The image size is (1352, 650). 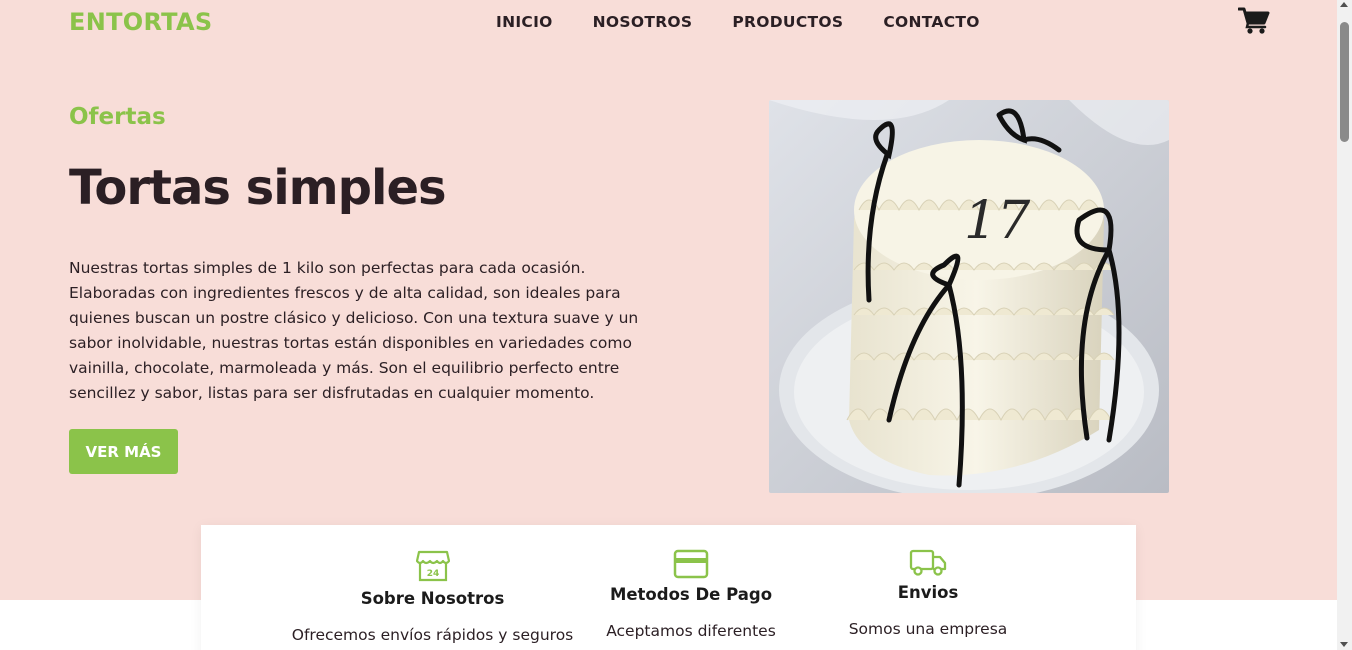 I want to click on credit-card-icon, so click(x=691, y=564).